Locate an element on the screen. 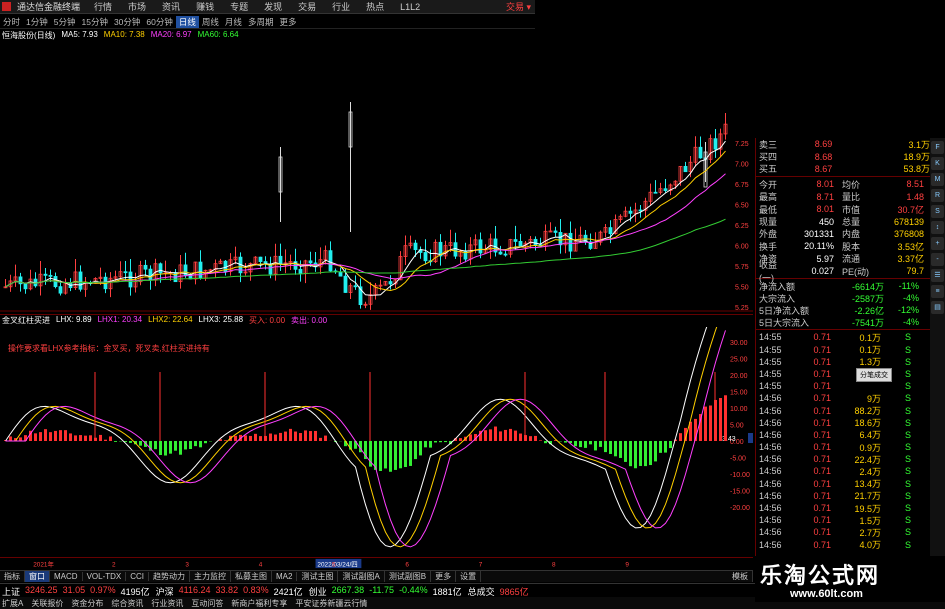 This screenshot has height=609, width=945. menu-item: 赚钱 is located at coordinates (205, 6).